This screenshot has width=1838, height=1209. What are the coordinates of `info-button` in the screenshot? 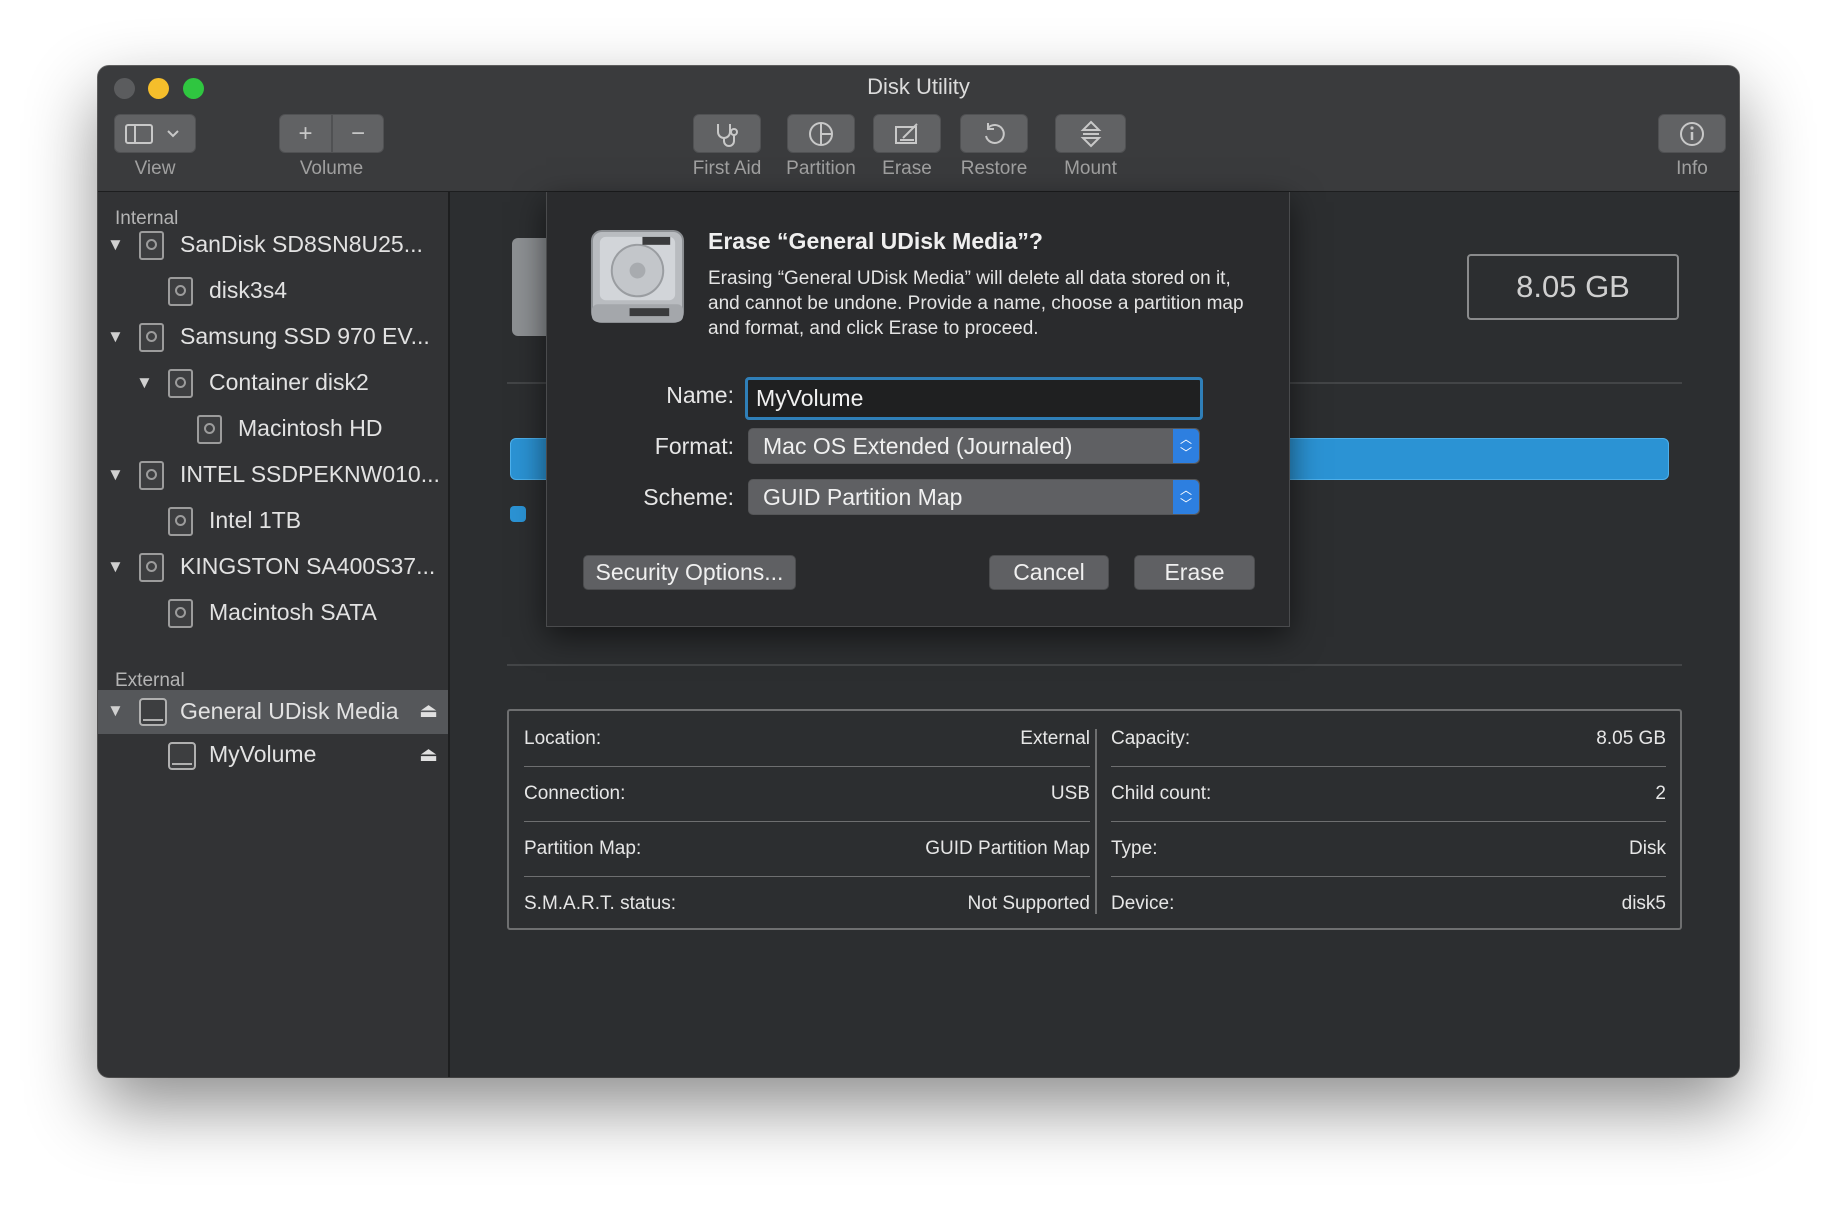 It's located at (1692, 133).